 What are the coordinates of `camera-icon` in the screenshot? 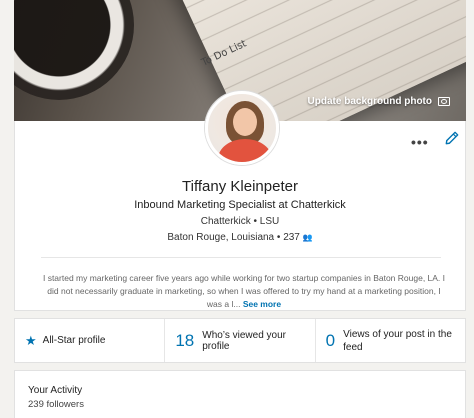 It's located at (444, 101).